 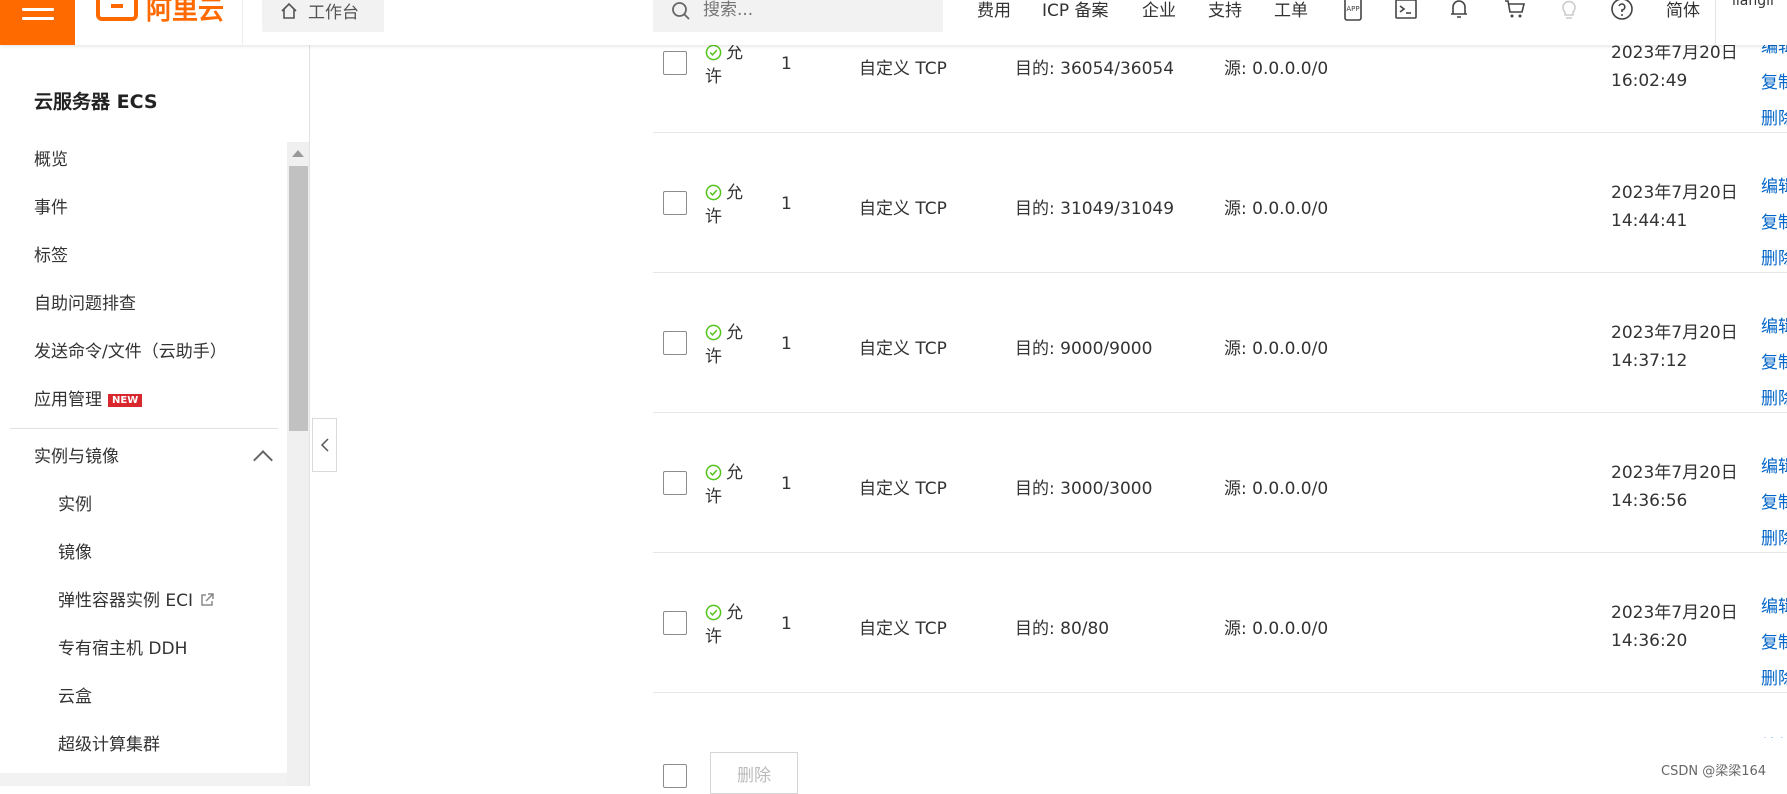 What do you see at coordinates (143, 745) in the screenshot?
I see `sidebar-item-scc: 超级计算集群` at bounding box center [143, 745].